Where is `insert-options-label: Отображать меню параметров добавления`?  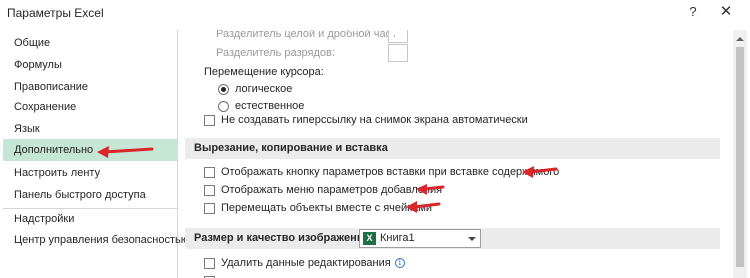 insert-options-label: Отображать меню параметров добавления is located at coordinates (332, 190).